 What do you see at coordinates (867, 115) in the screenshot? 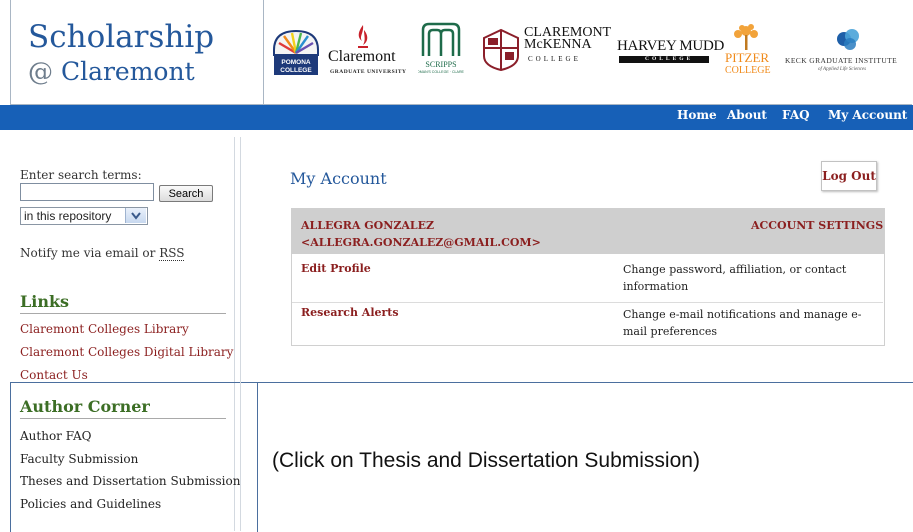
I see `nav-my-account-link: My Account` at bounding box center [867, 115].